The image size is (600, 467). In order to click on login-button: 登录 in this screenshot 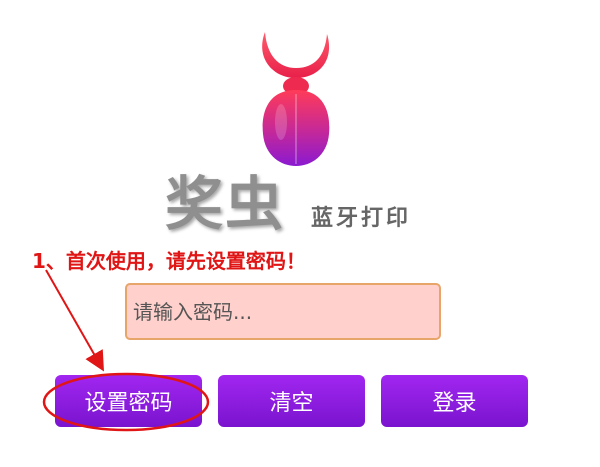, I will do `click(454, 401)`.